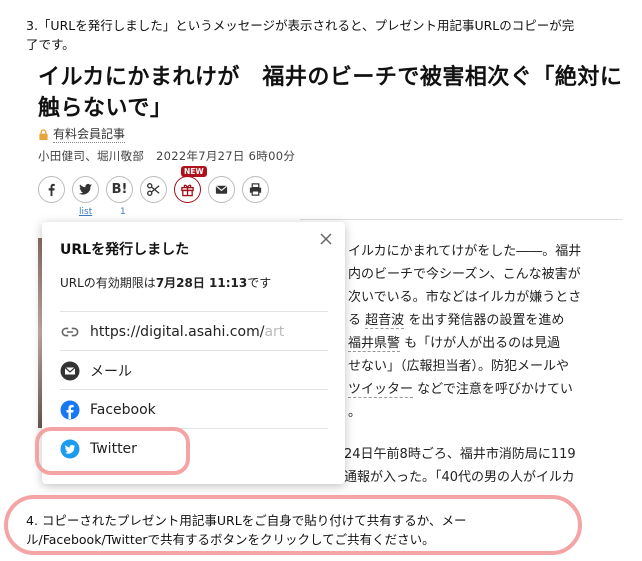 The width and height of the screenshot is (642, 561). What do you see at coordinates (381, 390) in the screenshot?
I see `keyword-link: ツイッター` at bounding box center [381, 390].